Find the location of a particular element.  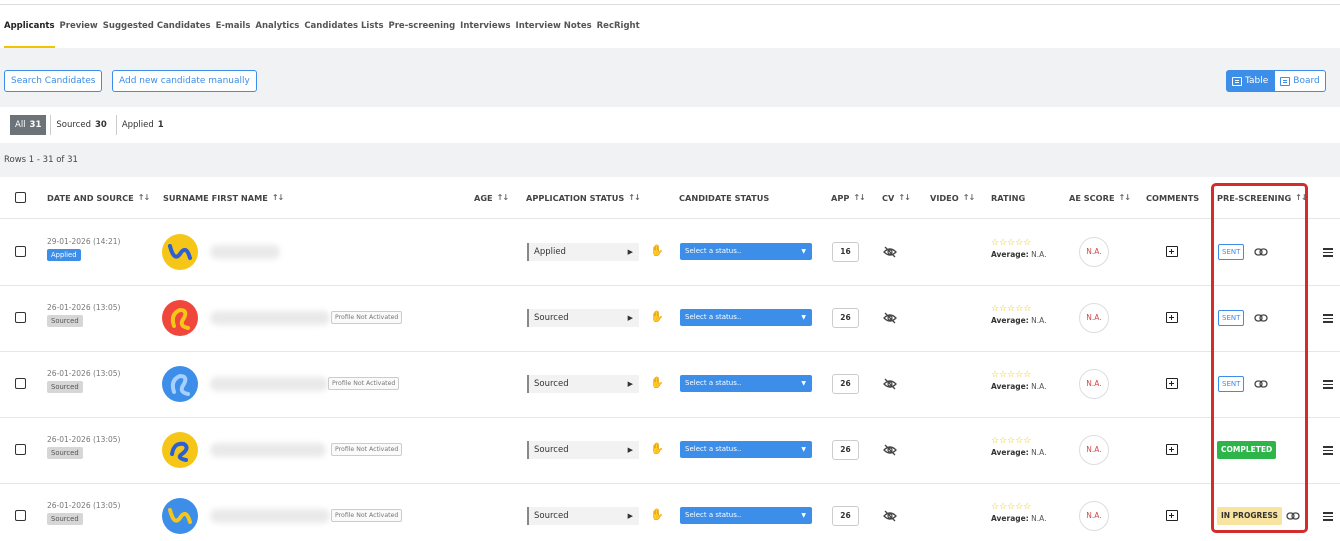

tab-suggested-candidates: Suggested Candidates is located at coordinates (157, 26).